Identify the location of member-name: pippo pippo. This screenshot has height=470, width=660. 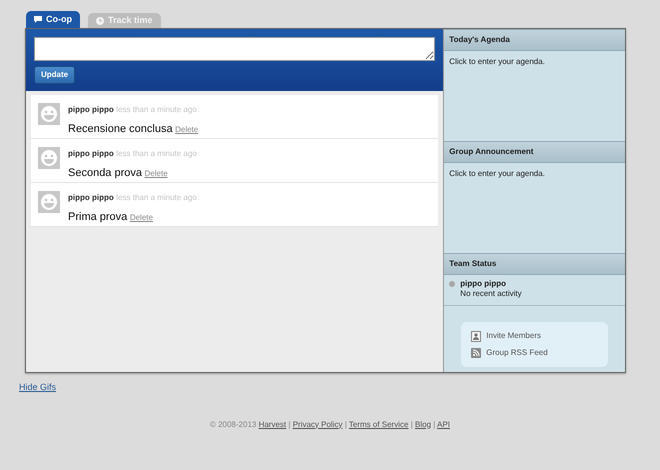
(484, 284).